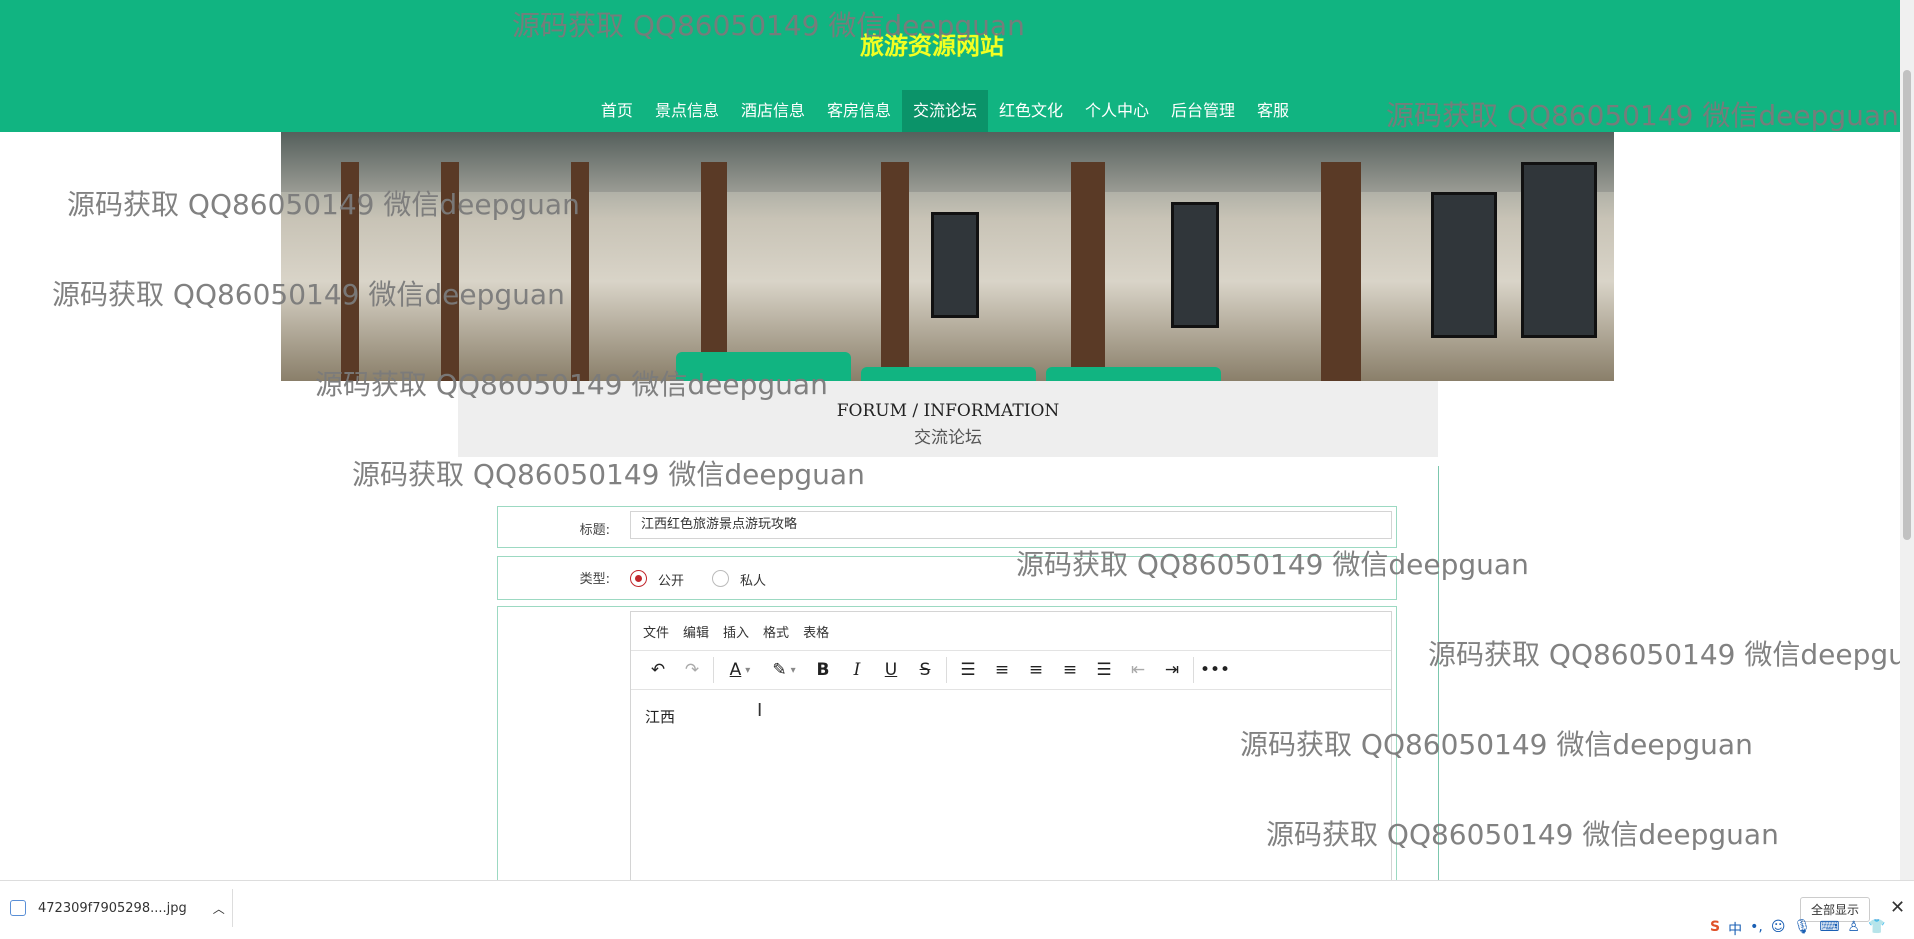 This screenshot has height=939, width=1914. I want to click on nav-rooms: 客房信息, so click(859, 111).